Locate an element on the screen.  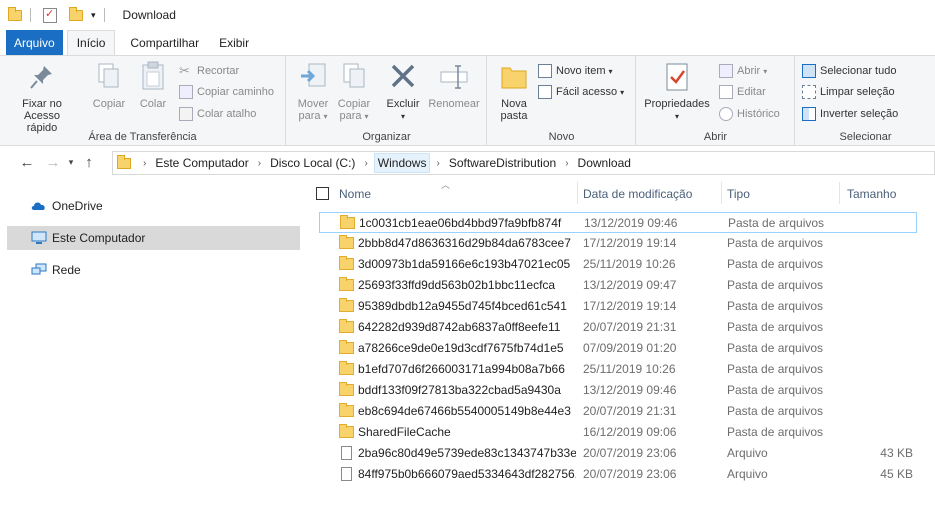
delete-icon is located at coordinates (403, 77).